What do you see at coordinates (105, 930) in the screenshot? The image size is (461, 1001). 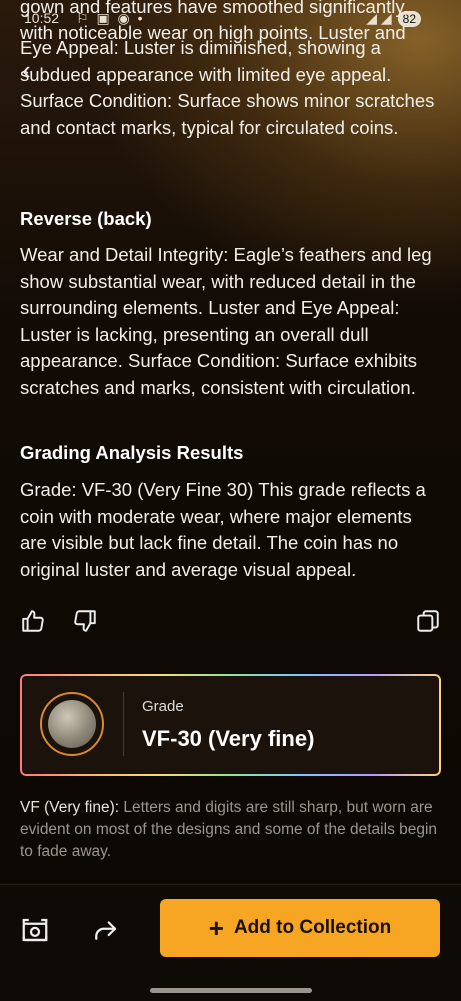 I see `share-icon` at bounding box center [105, 930].